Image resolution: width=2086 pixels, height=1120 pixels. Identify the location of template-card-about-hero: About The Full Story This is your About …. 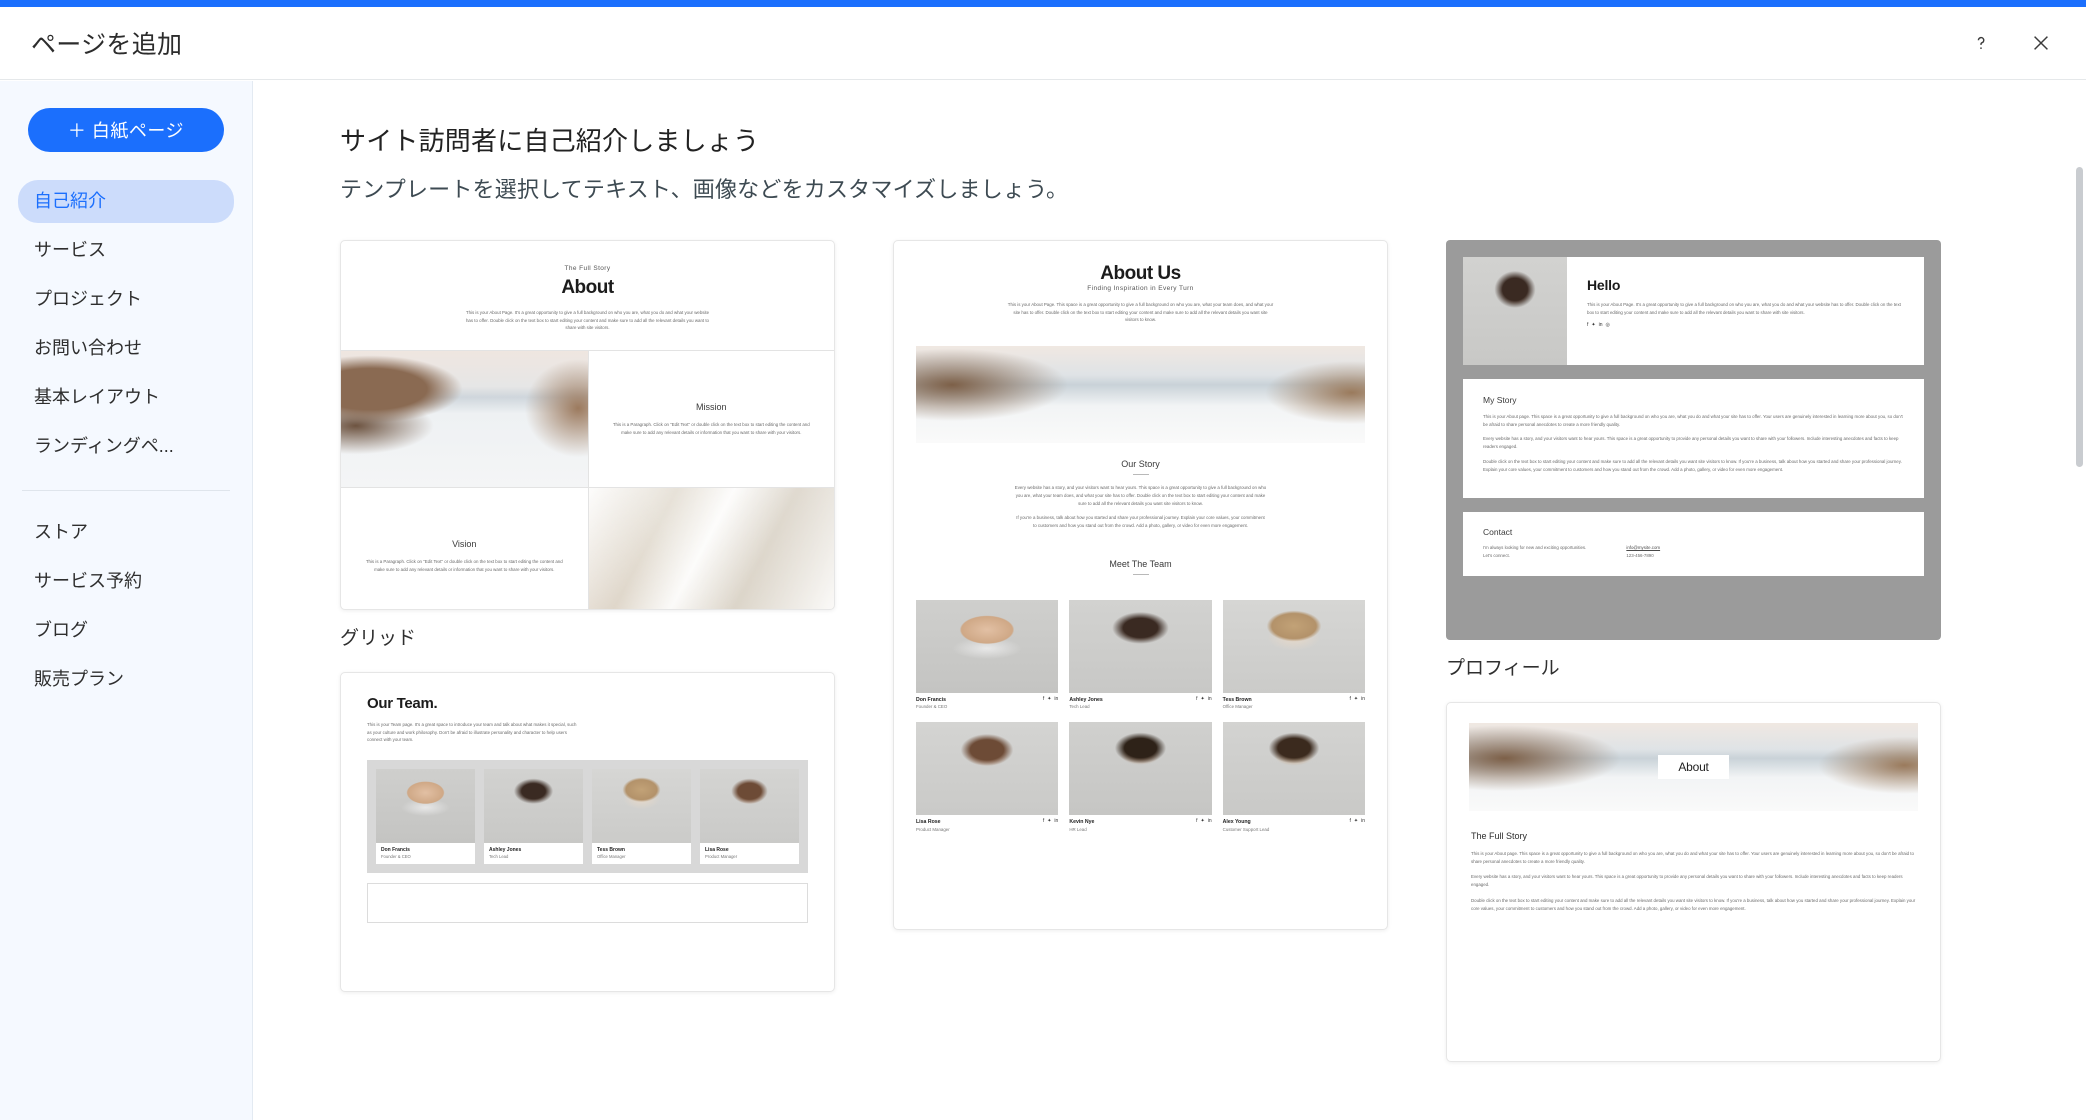
(1693, 882).